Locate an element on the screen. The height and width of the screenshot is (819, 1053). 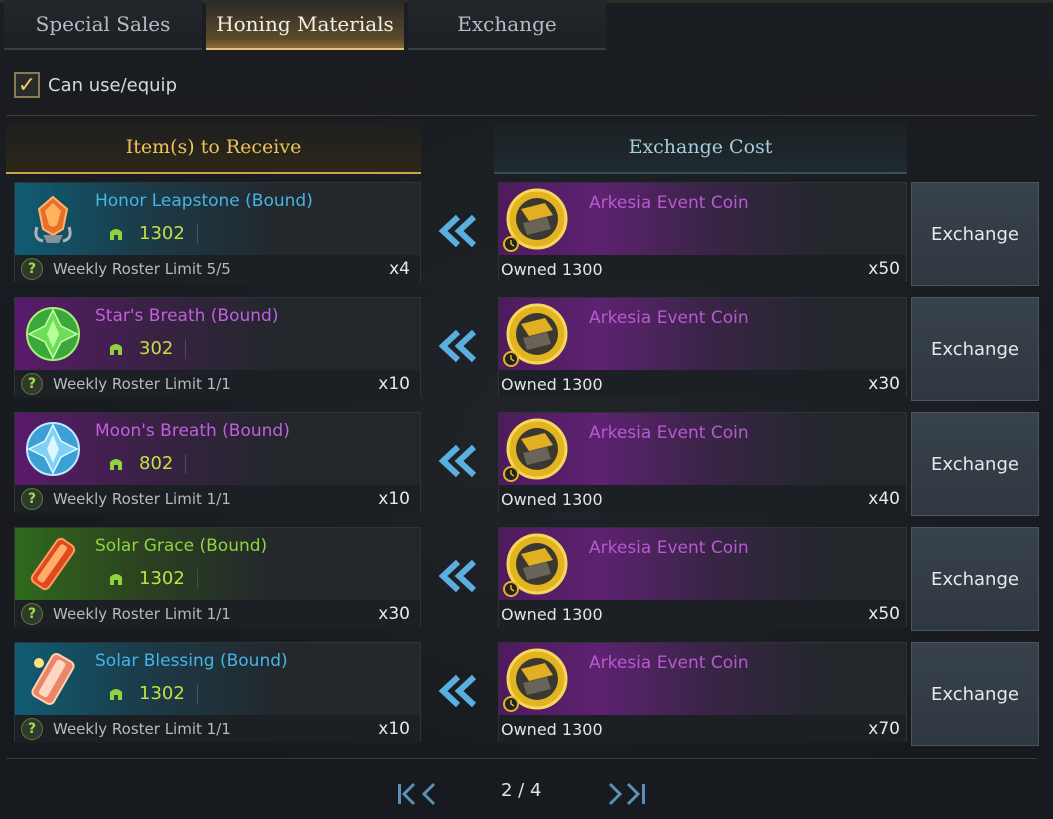
cost-footer: Owned 1300 x40 is located at coordinates (702, 499).